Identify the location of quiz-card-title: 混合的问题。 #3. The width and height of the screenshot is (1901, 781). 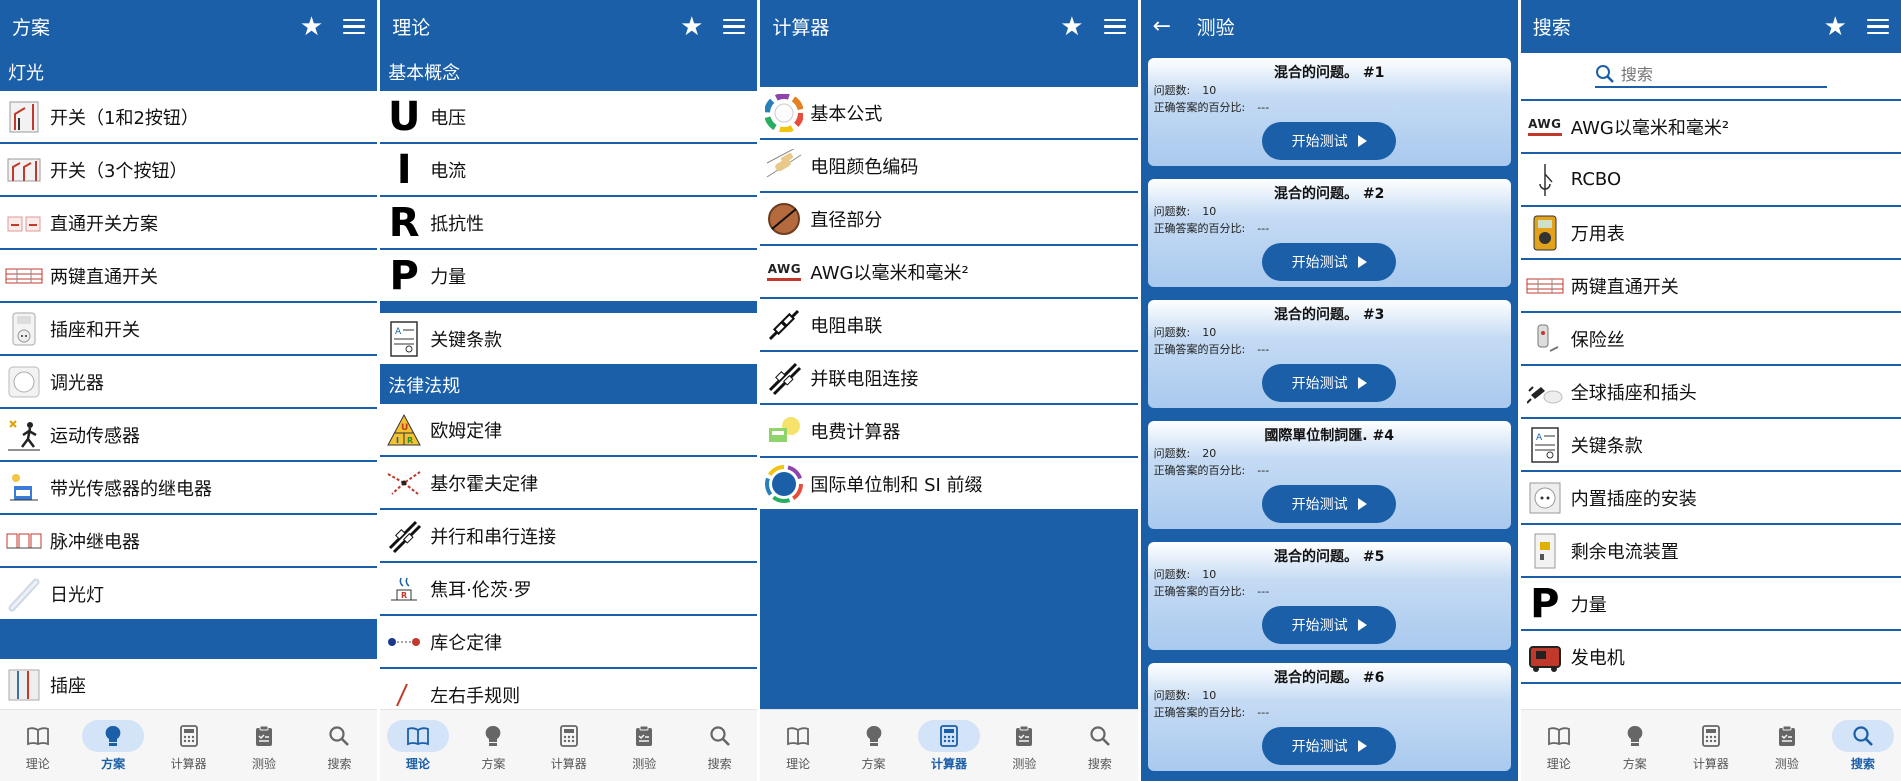
(1329, 315).